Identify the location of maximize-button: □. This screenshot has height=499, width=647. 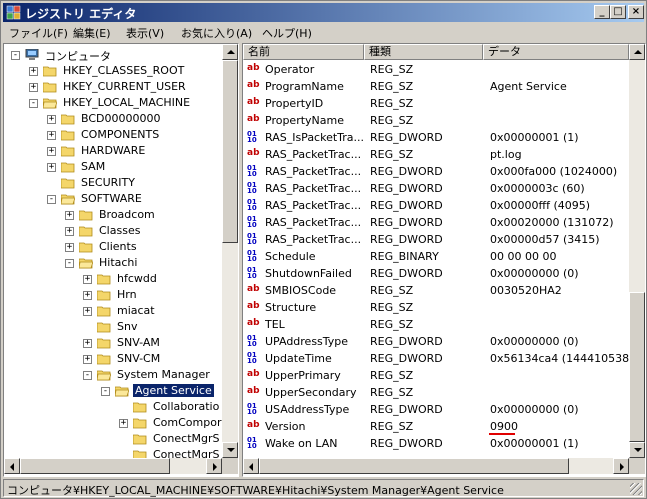
(618, 12).